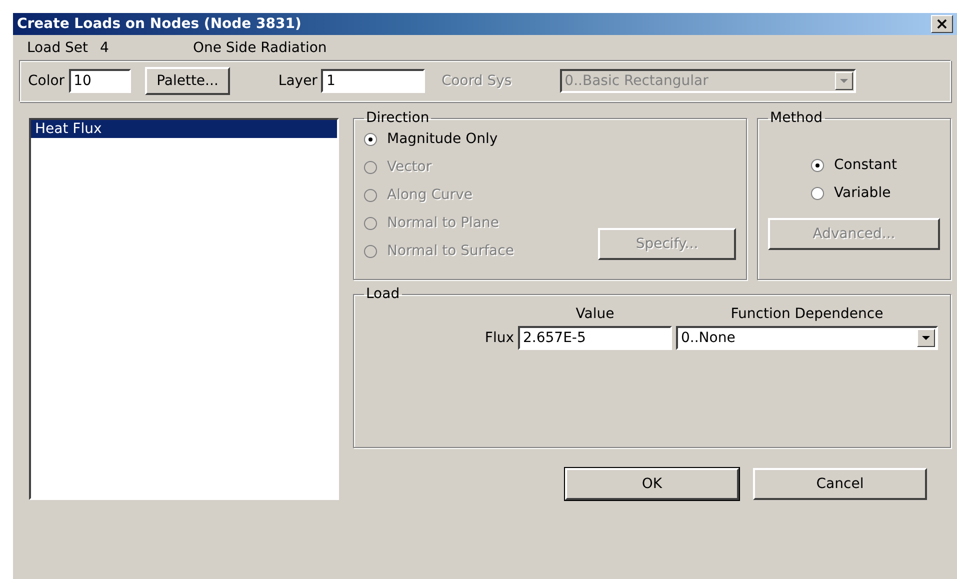  I want to click on function-header: Function Dependence, so click(807, 314).